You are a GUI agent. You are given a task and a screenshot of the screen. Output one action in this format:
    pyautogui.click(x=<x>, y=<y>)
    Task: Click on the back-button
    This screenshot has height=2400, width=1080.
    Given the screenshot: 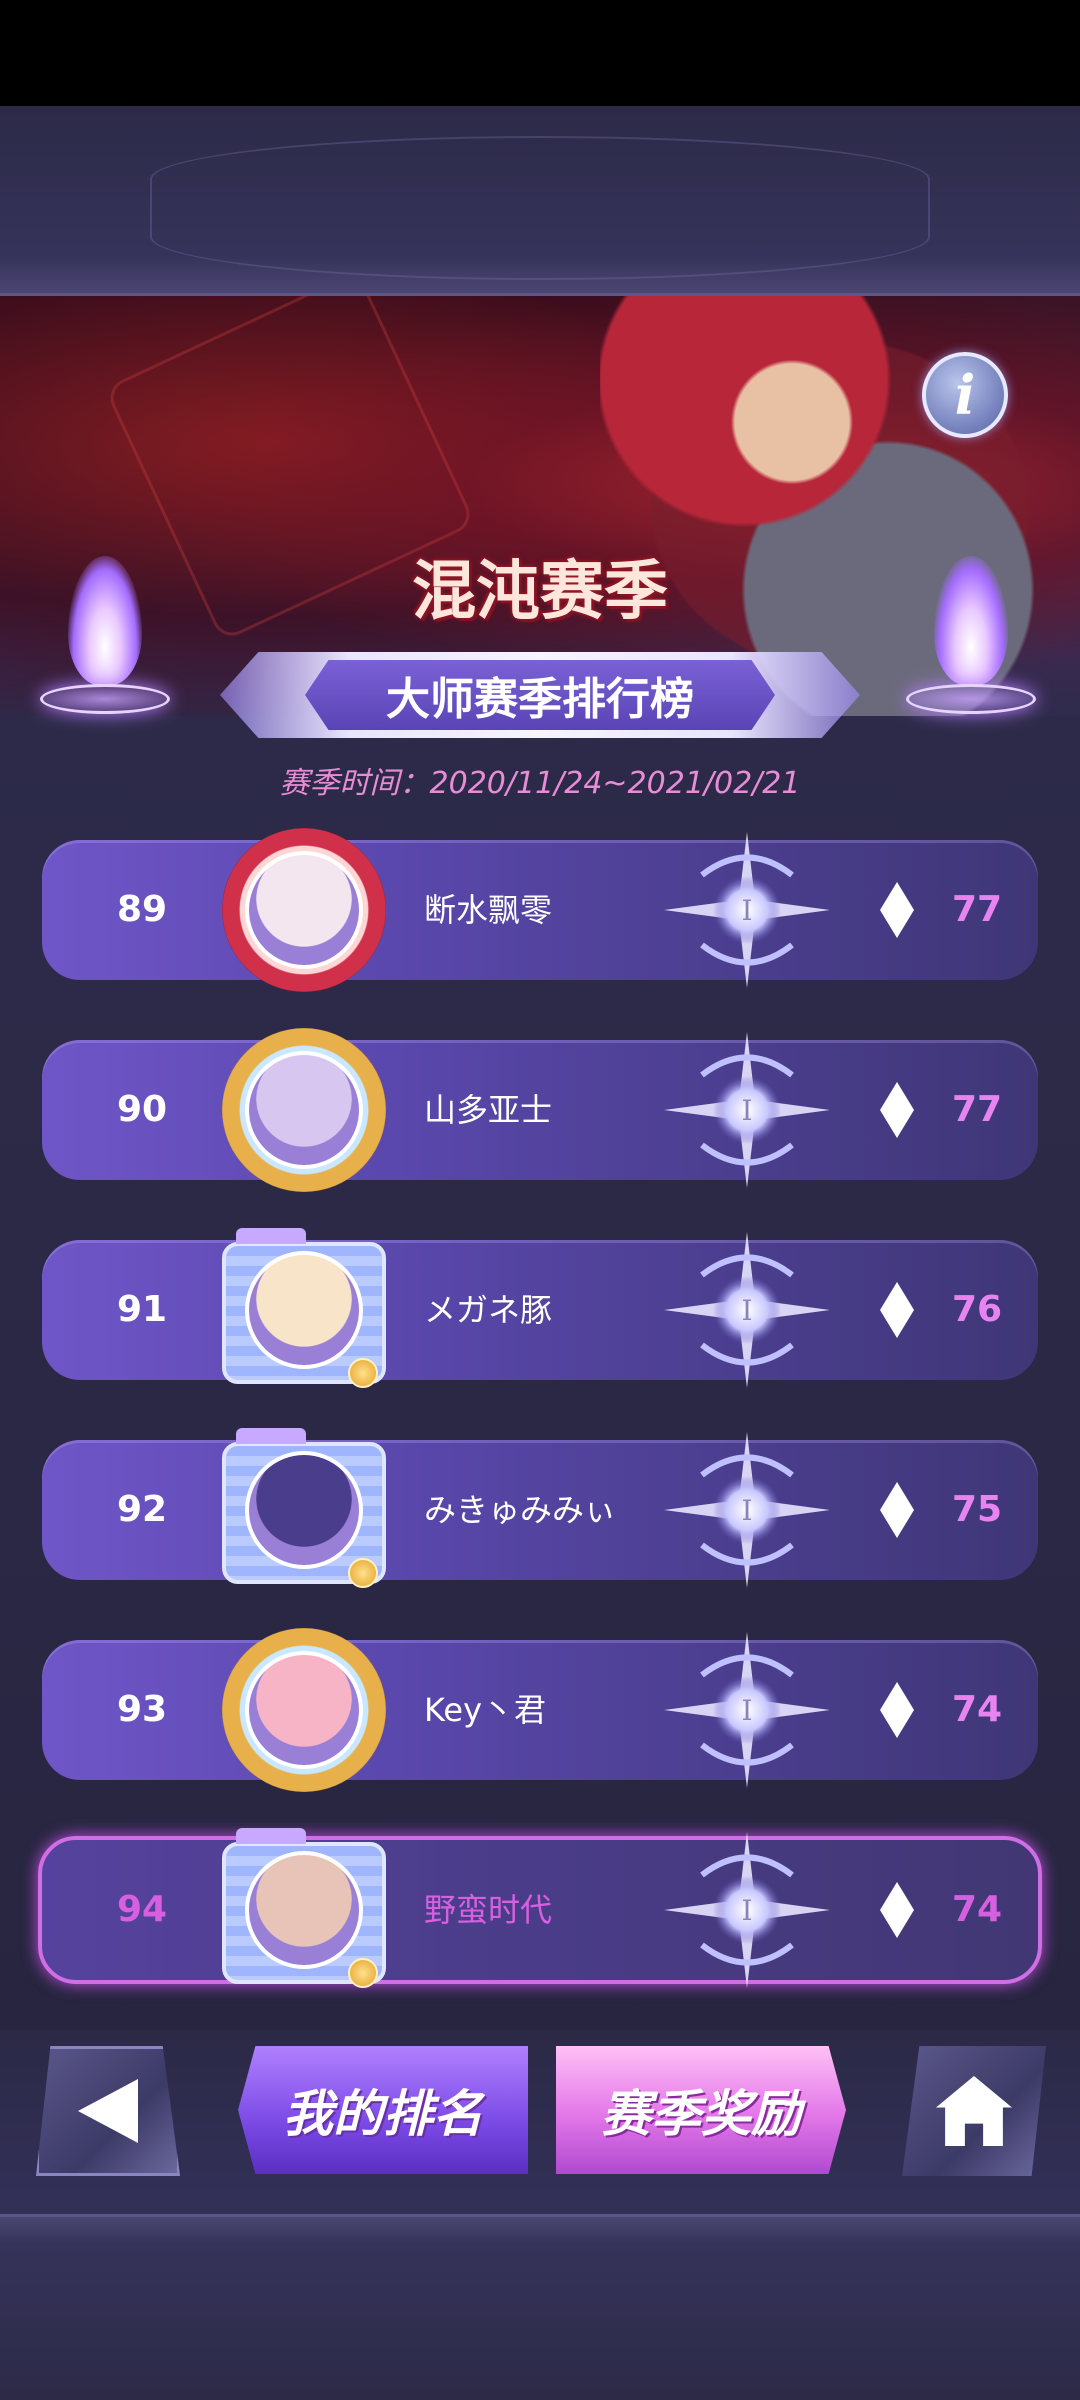 What is the action you would take?
    pyautogui.click(x=108, y=2111)
    